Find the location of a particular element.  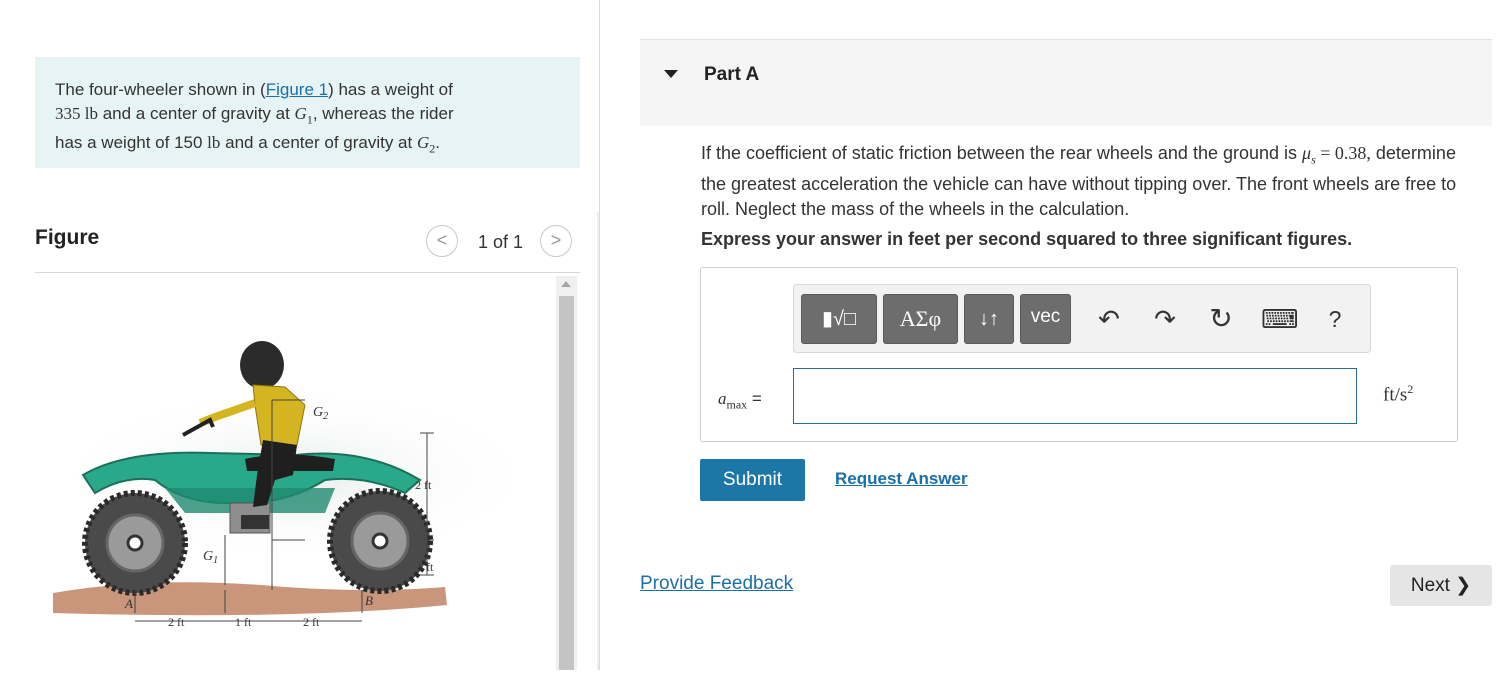

answer-unit: ft/s2 is located at coordinates (1398, 394).